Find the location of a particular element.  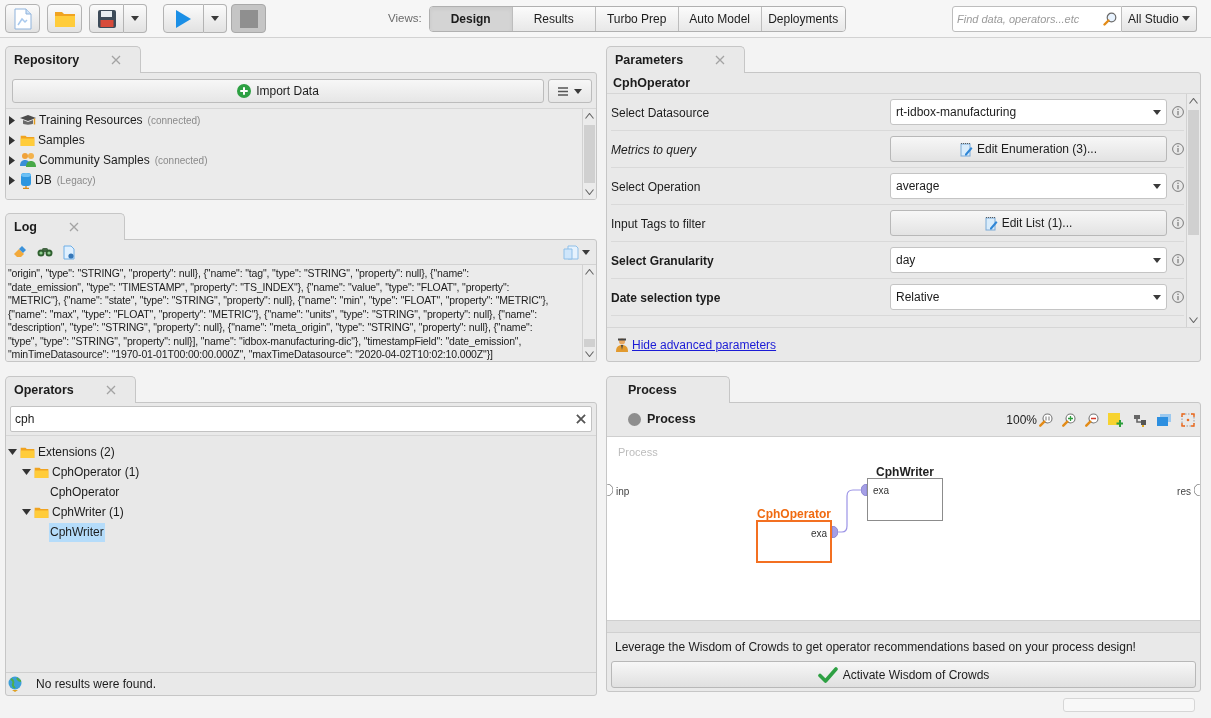

tree-item: CphOperator (1) is located at coordinates (87, 472).